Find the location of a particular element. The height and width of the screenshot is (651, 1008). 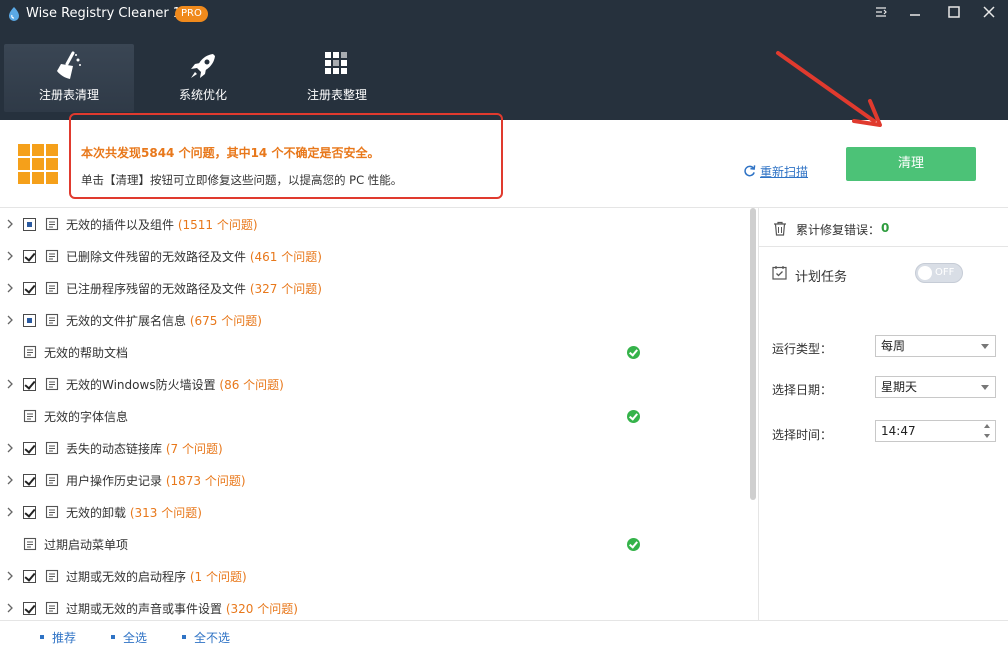

tab-registry-clean: 注册表清理 is located at coordinates (69, 78).